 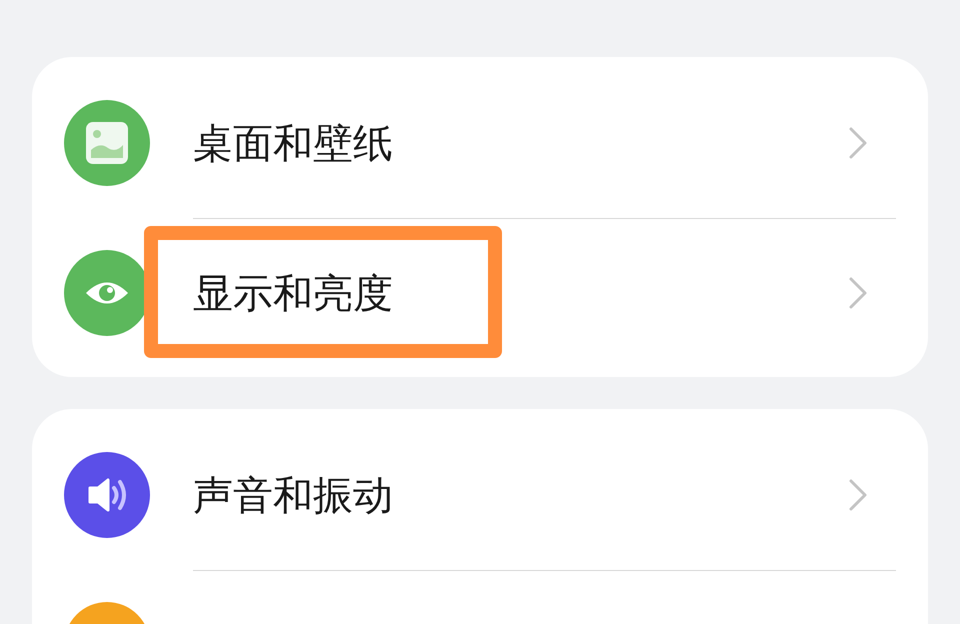 I want to click on setting-label: 桌面和壁纸, so click(x=520, y=143).